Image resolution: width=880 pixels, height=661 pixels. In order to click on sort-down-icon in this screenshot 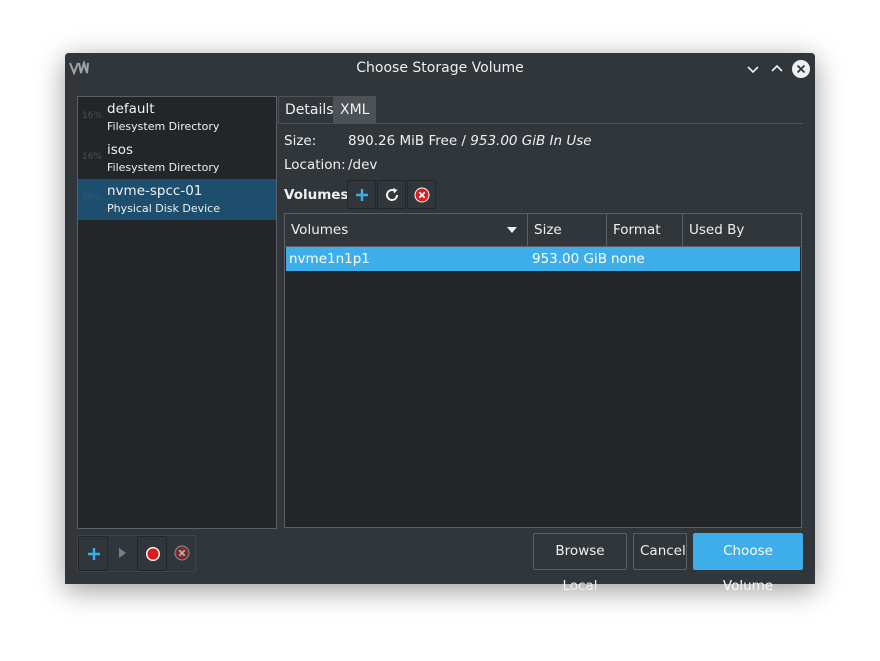, I will do `click(512, 230)`.